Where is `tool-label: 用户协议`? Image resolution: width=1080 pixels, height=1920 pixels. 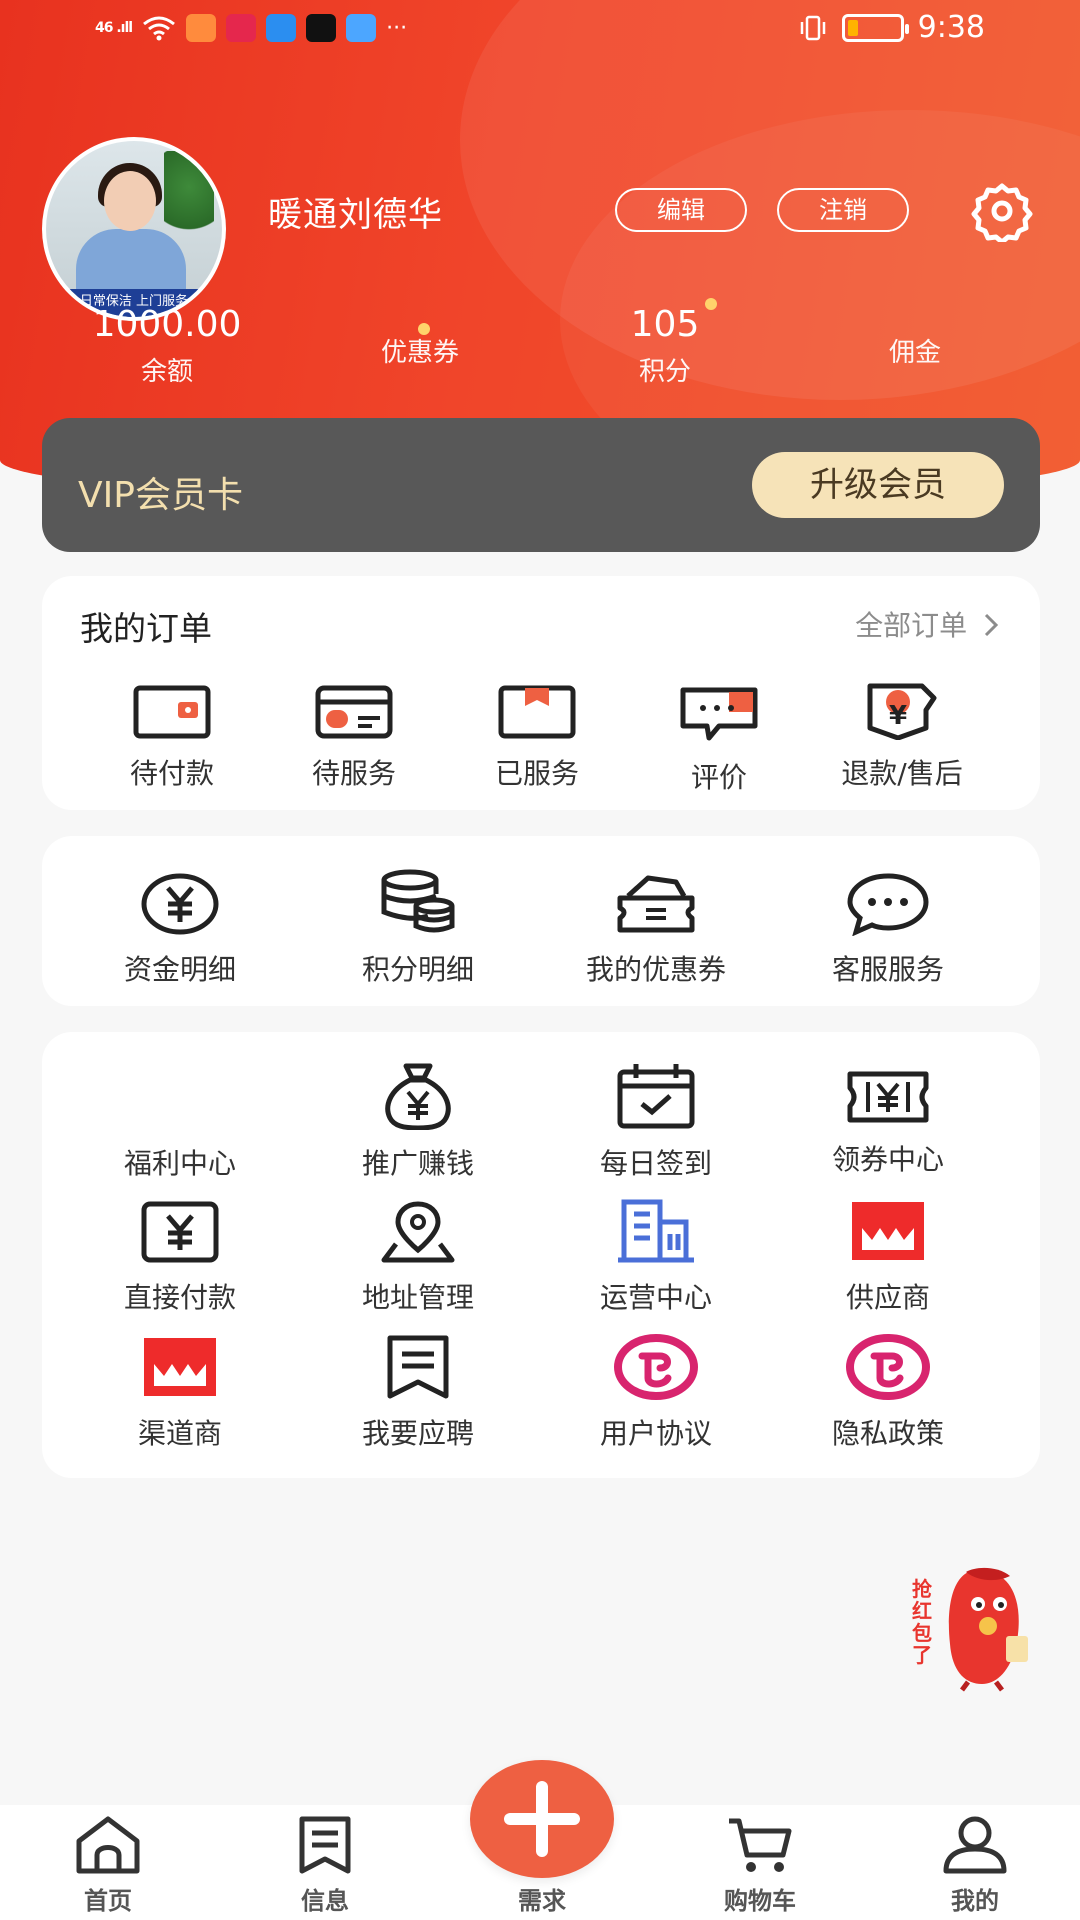 tool-label: 用户协议 is located at coordinates (655, 1433).